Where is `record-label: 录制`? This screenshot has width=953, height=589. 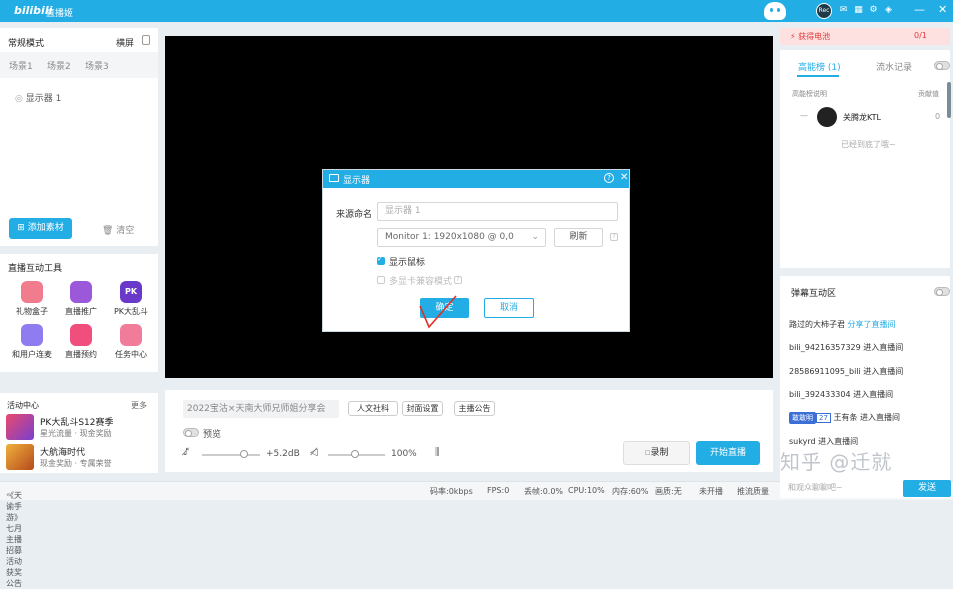 record-label: 录制 is located at coordinates (659, 453).